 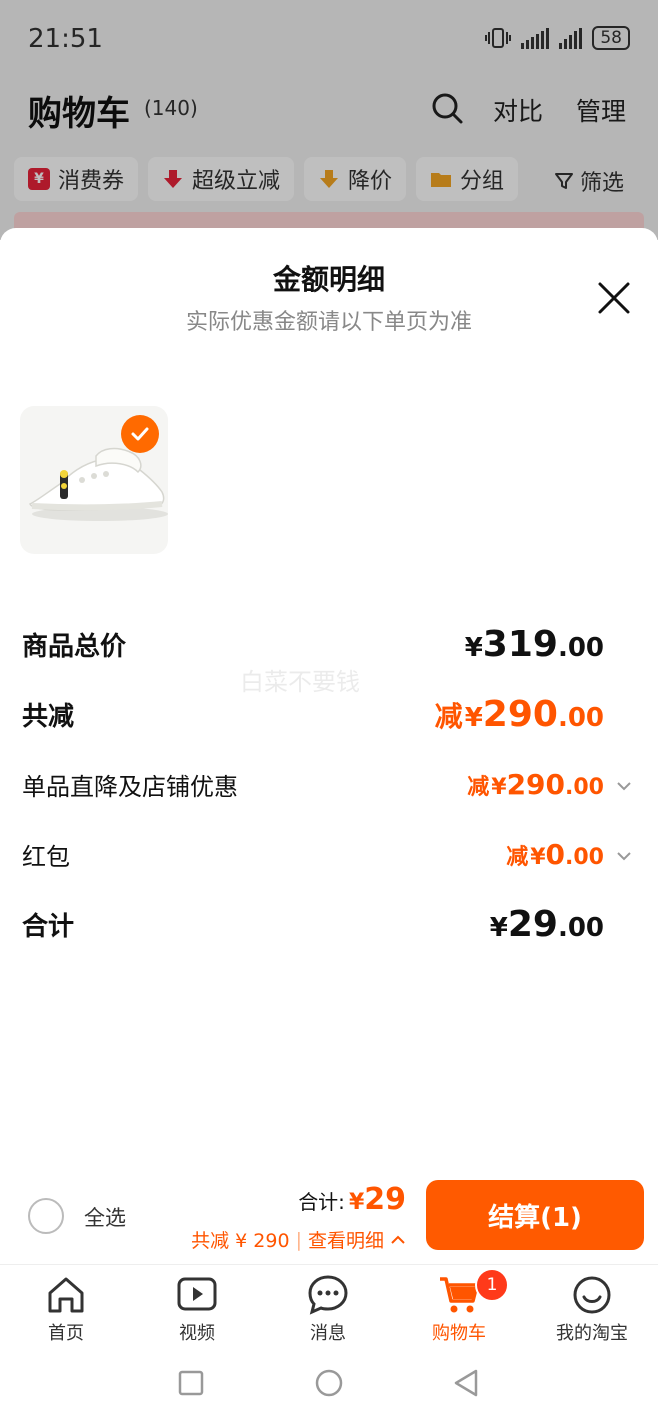 I want to click on discount-amount: 减 ¥ 290 .00, so click(x=519, y=714).